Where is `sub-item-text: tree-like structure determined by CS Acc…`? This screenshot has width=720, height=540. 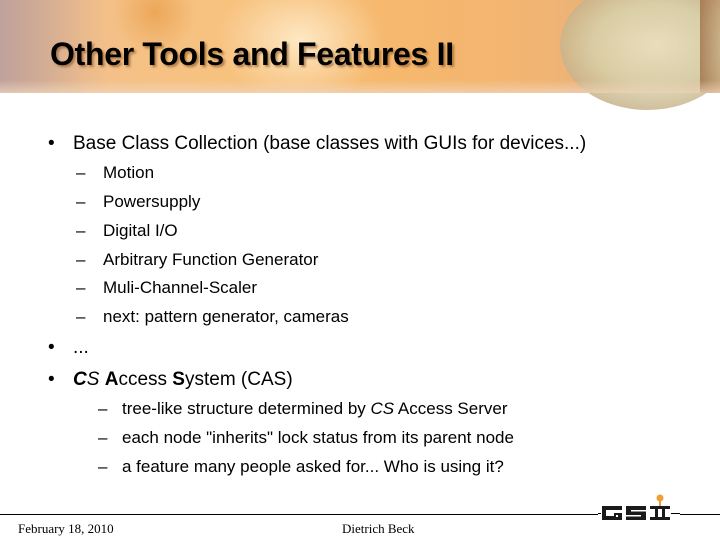
sub-item-text: tree-like structure determined by CS Acc… is located at coordinates (315, 409).